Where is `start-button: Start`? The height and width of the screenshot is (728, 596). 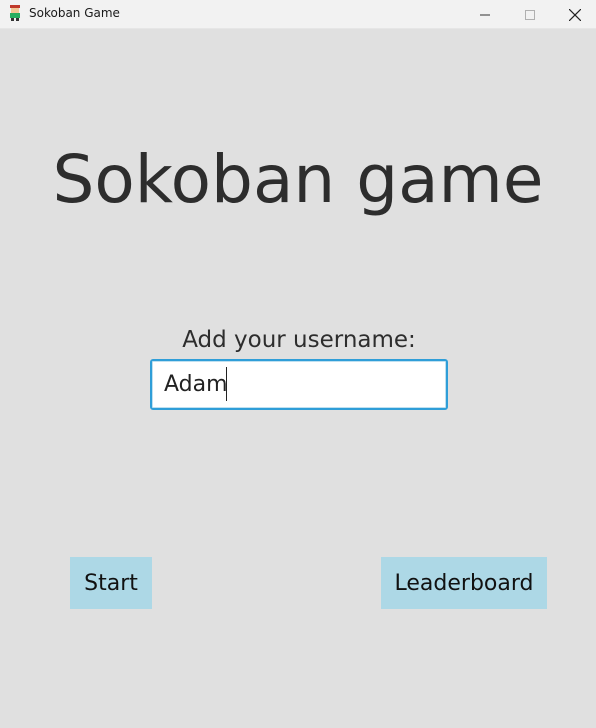 start-button: Start is located at coordinates (111, 583).